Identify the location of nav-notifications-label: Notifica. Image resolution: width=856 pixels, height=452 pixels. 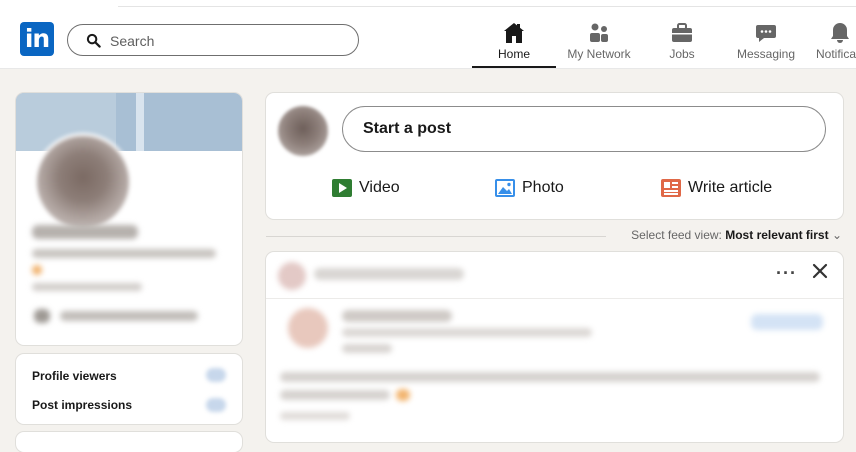
(836, 54).